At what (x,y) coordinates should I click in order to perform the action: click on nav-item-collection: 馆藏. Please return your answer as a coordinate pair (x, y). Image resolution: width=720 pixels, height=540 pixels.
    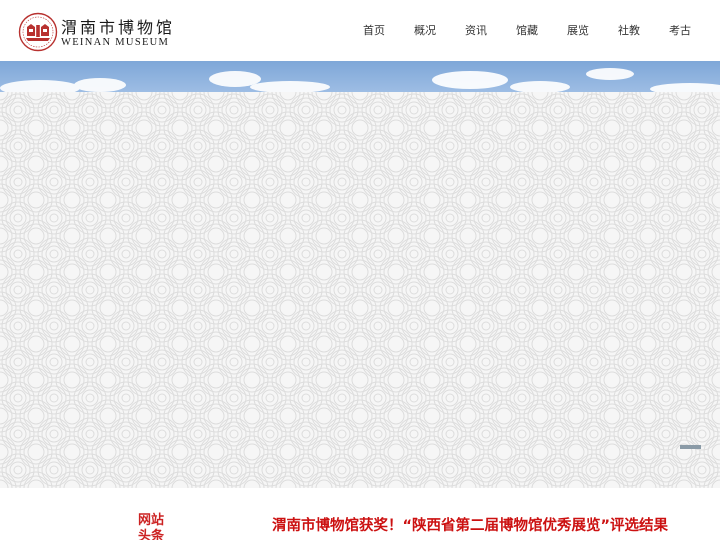
    Looking at the image, I should click on (527, 31).